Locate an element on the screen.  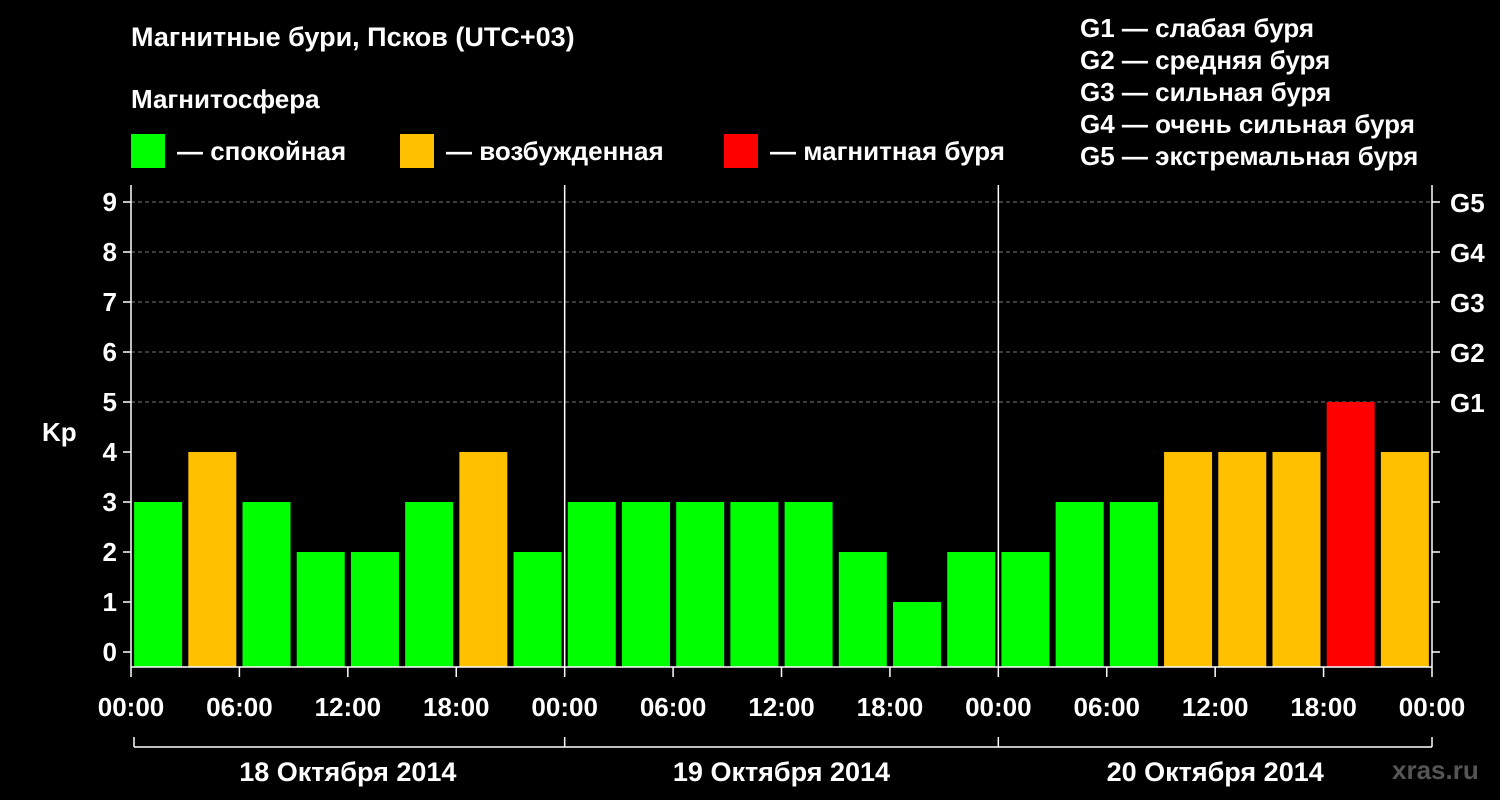
day-label: 20 Октября 2014 is located at coordinates (1215, 772).